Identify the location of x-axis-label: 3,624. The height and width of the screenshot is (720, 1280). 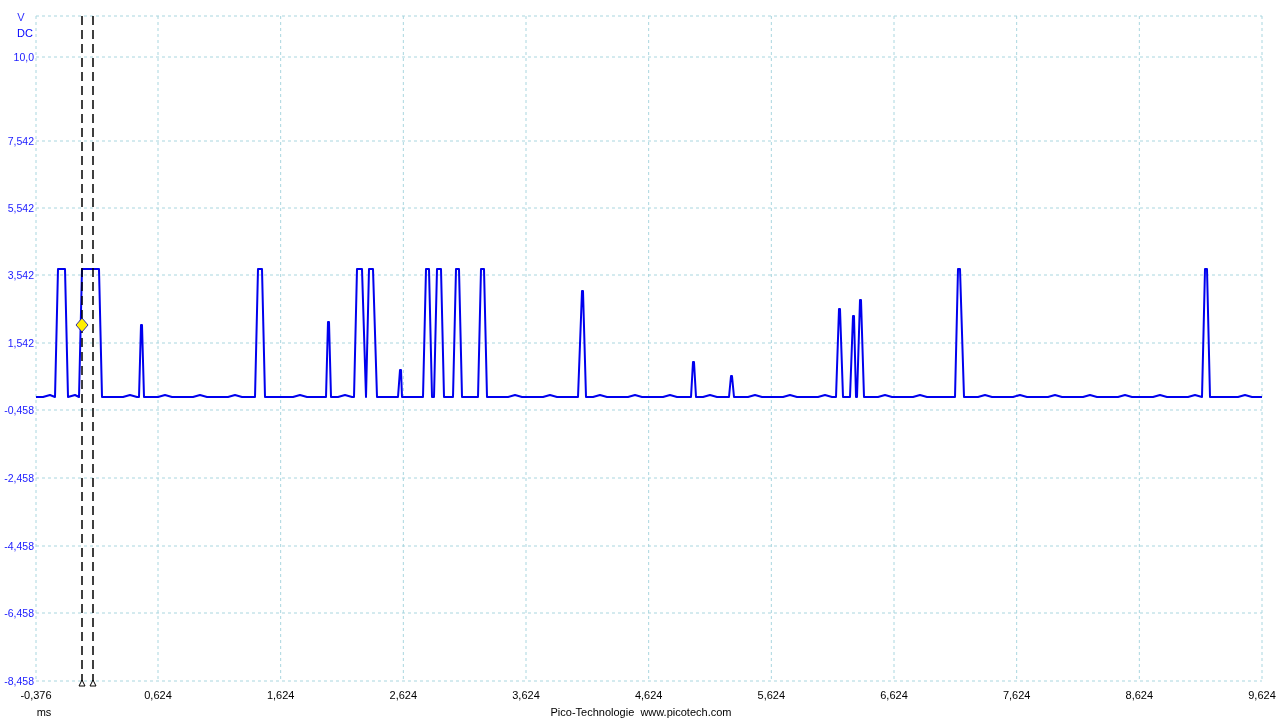
(526, 695).